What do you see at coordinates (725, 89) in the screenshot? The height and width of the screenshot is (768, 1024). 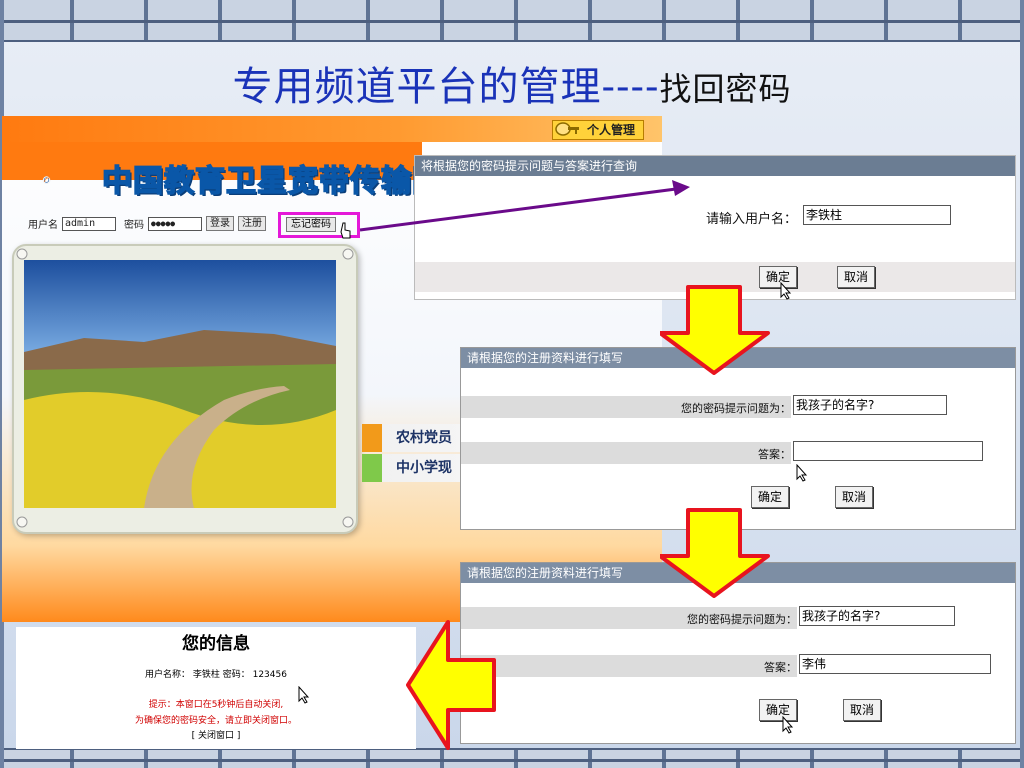 I see `slide-title-sub: 找回密码` at bounding box center [725, 89].